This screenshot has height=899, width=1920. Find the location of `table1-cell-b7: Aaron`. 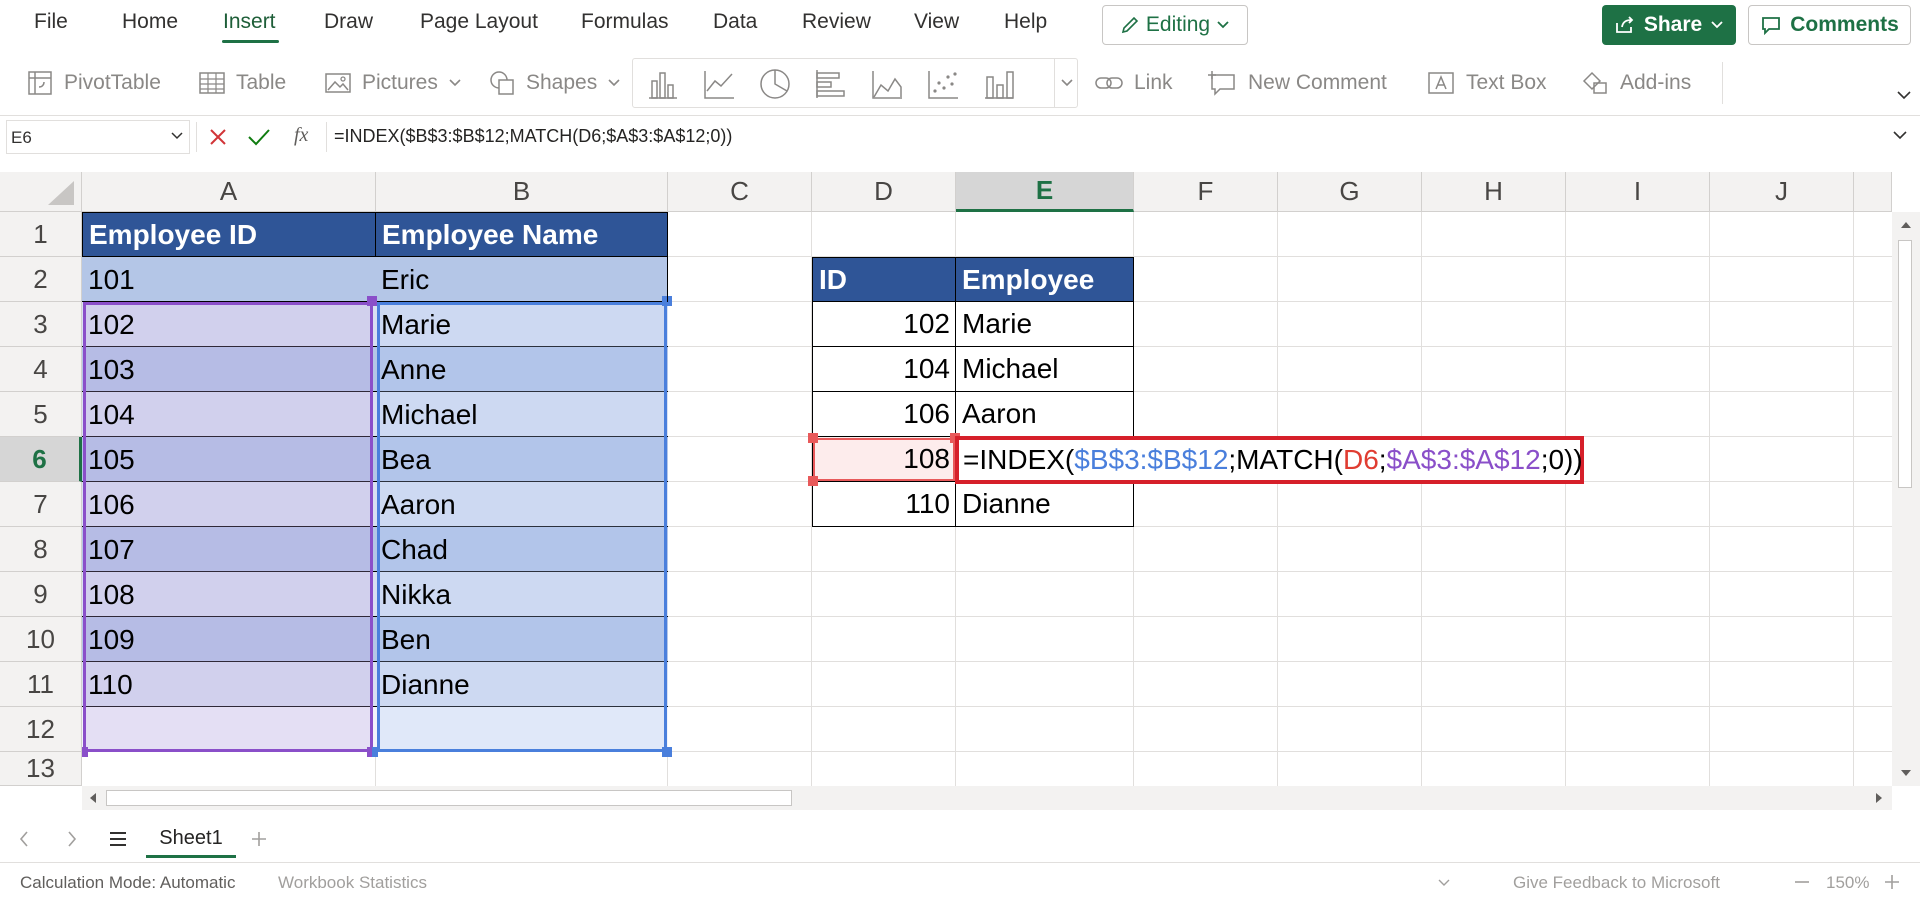

table1-cell-b7: Aaron is located at coordinates (521, 504).